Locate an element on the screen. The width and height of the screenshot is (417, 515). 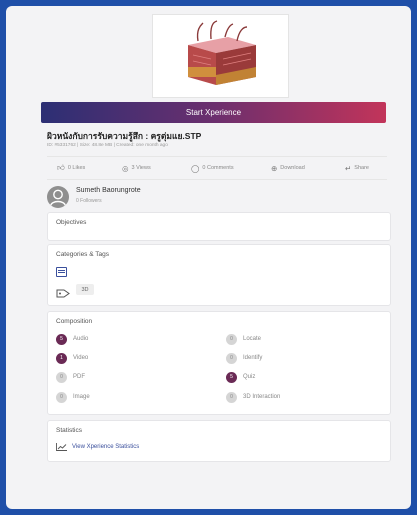
tag-chip: 3D is located at coordinates (85, 289).